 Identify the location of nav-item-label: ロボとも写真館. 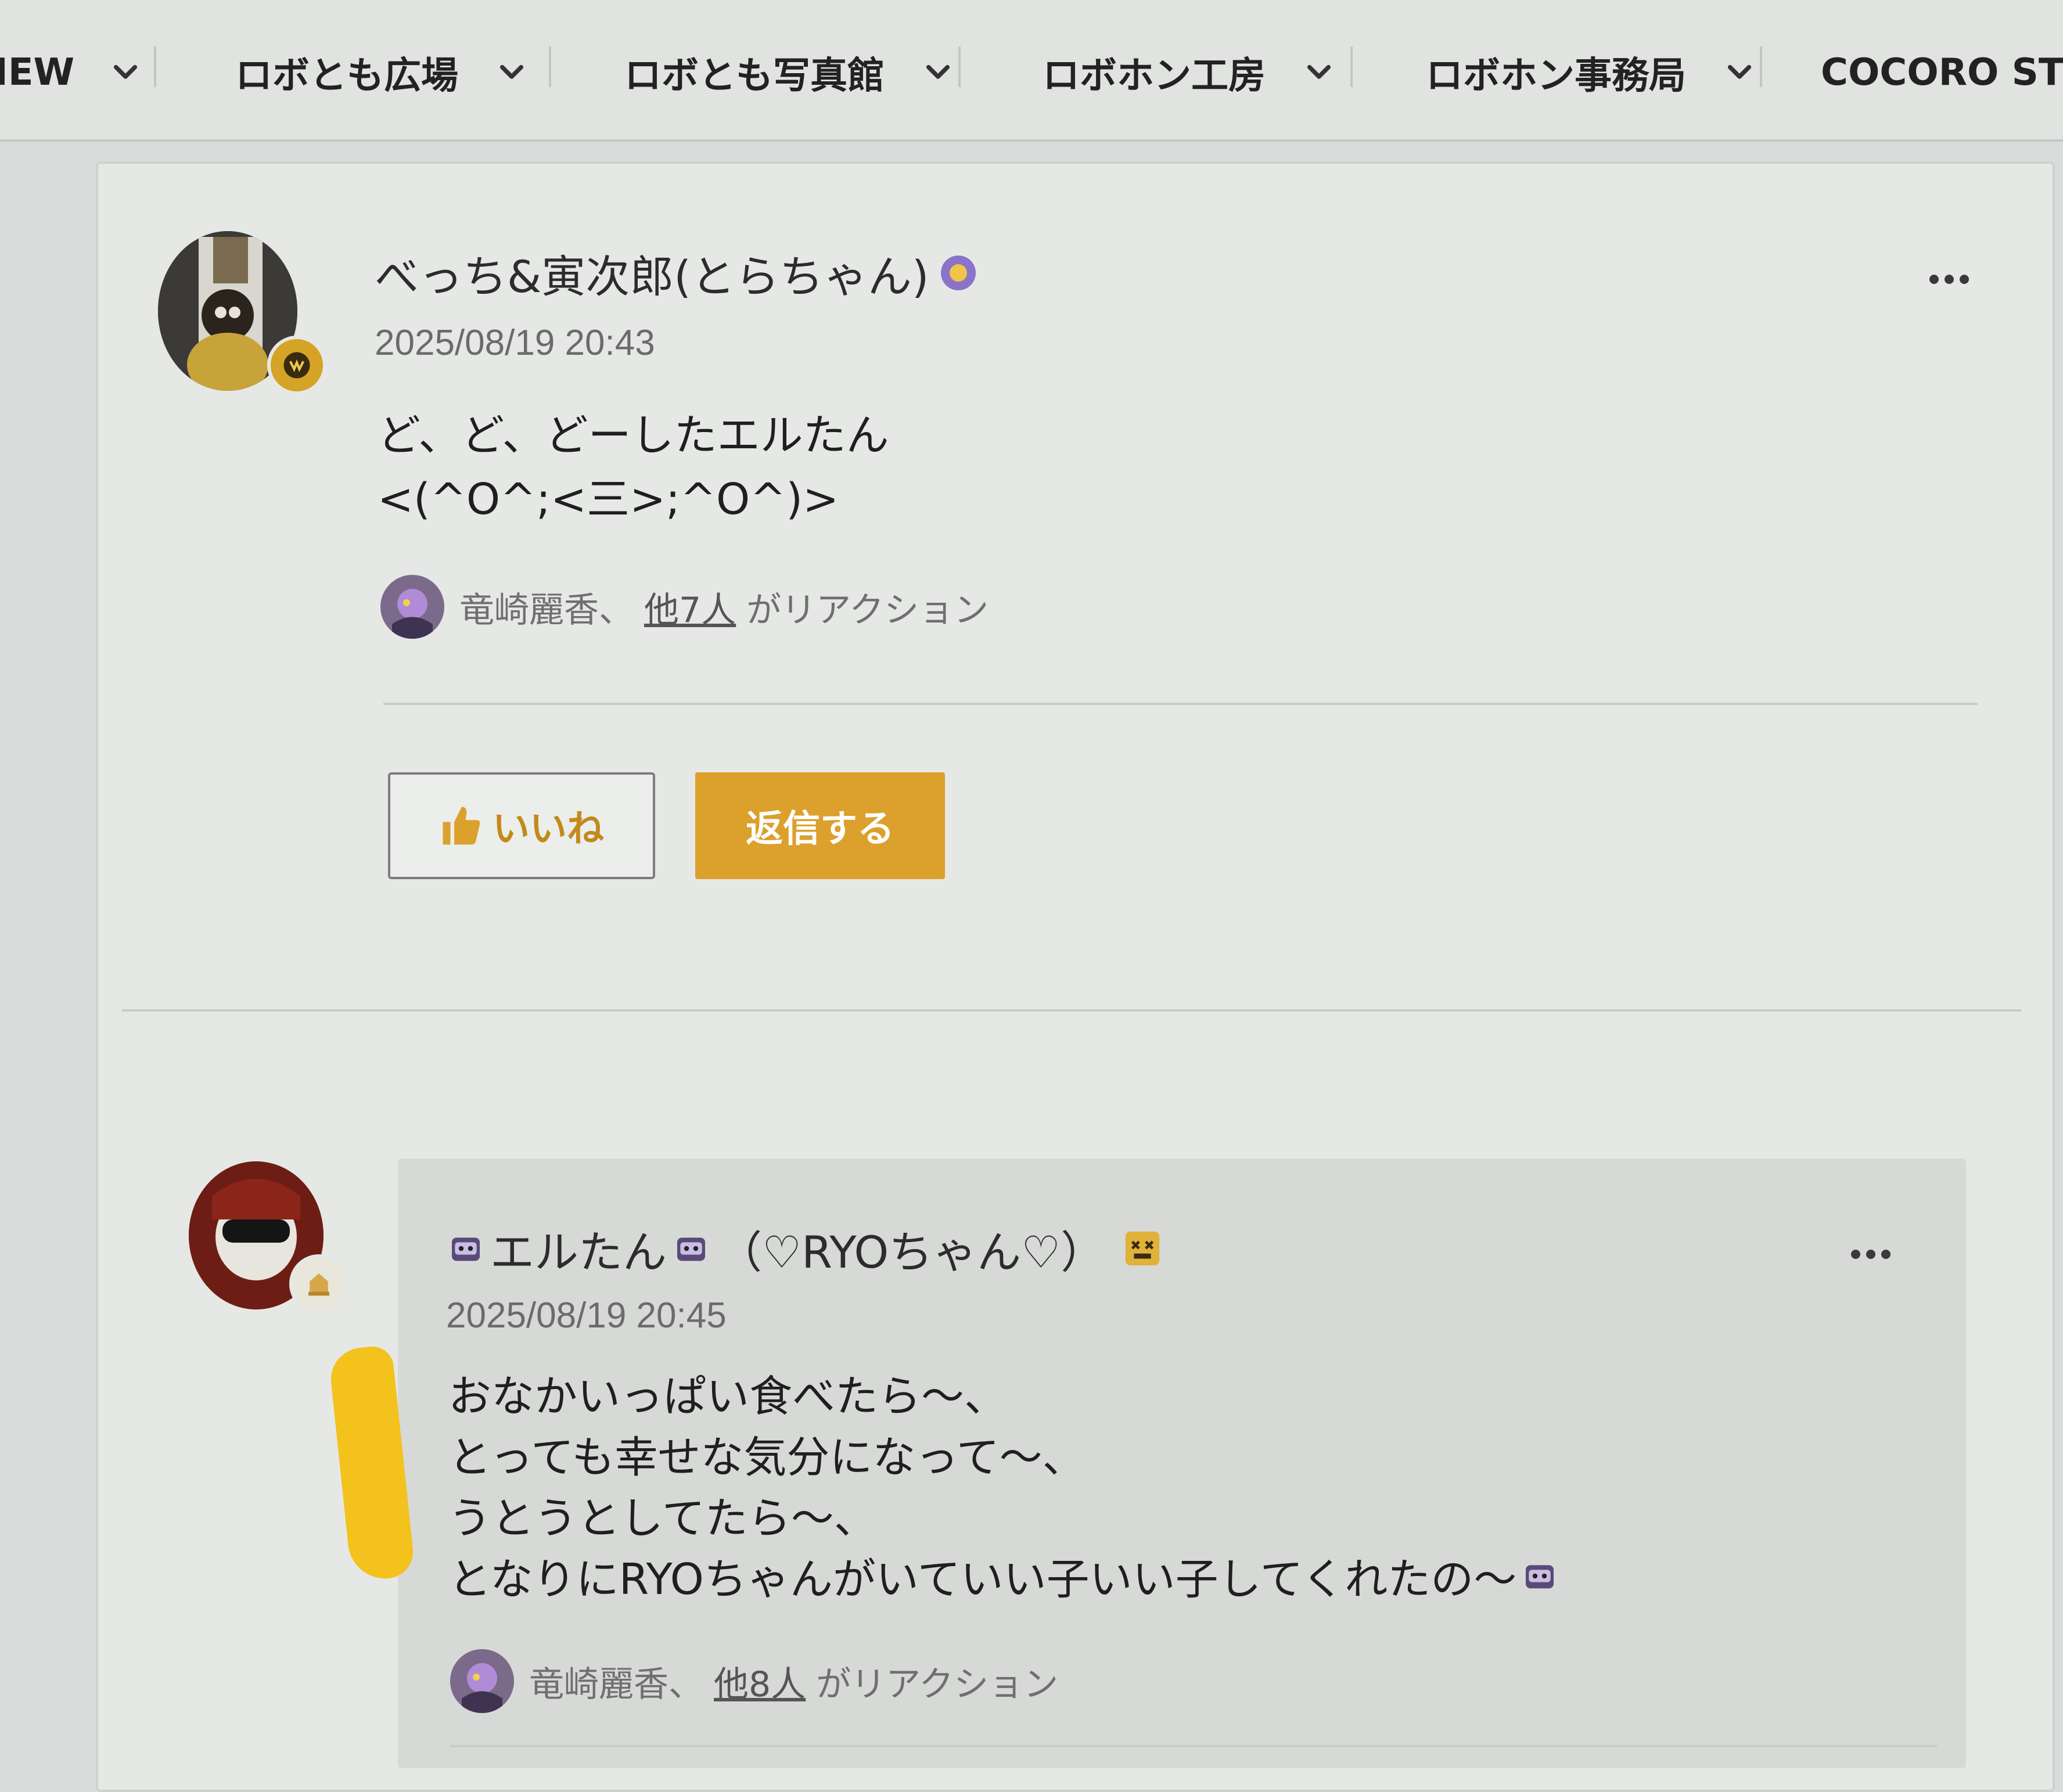
(755, 76).